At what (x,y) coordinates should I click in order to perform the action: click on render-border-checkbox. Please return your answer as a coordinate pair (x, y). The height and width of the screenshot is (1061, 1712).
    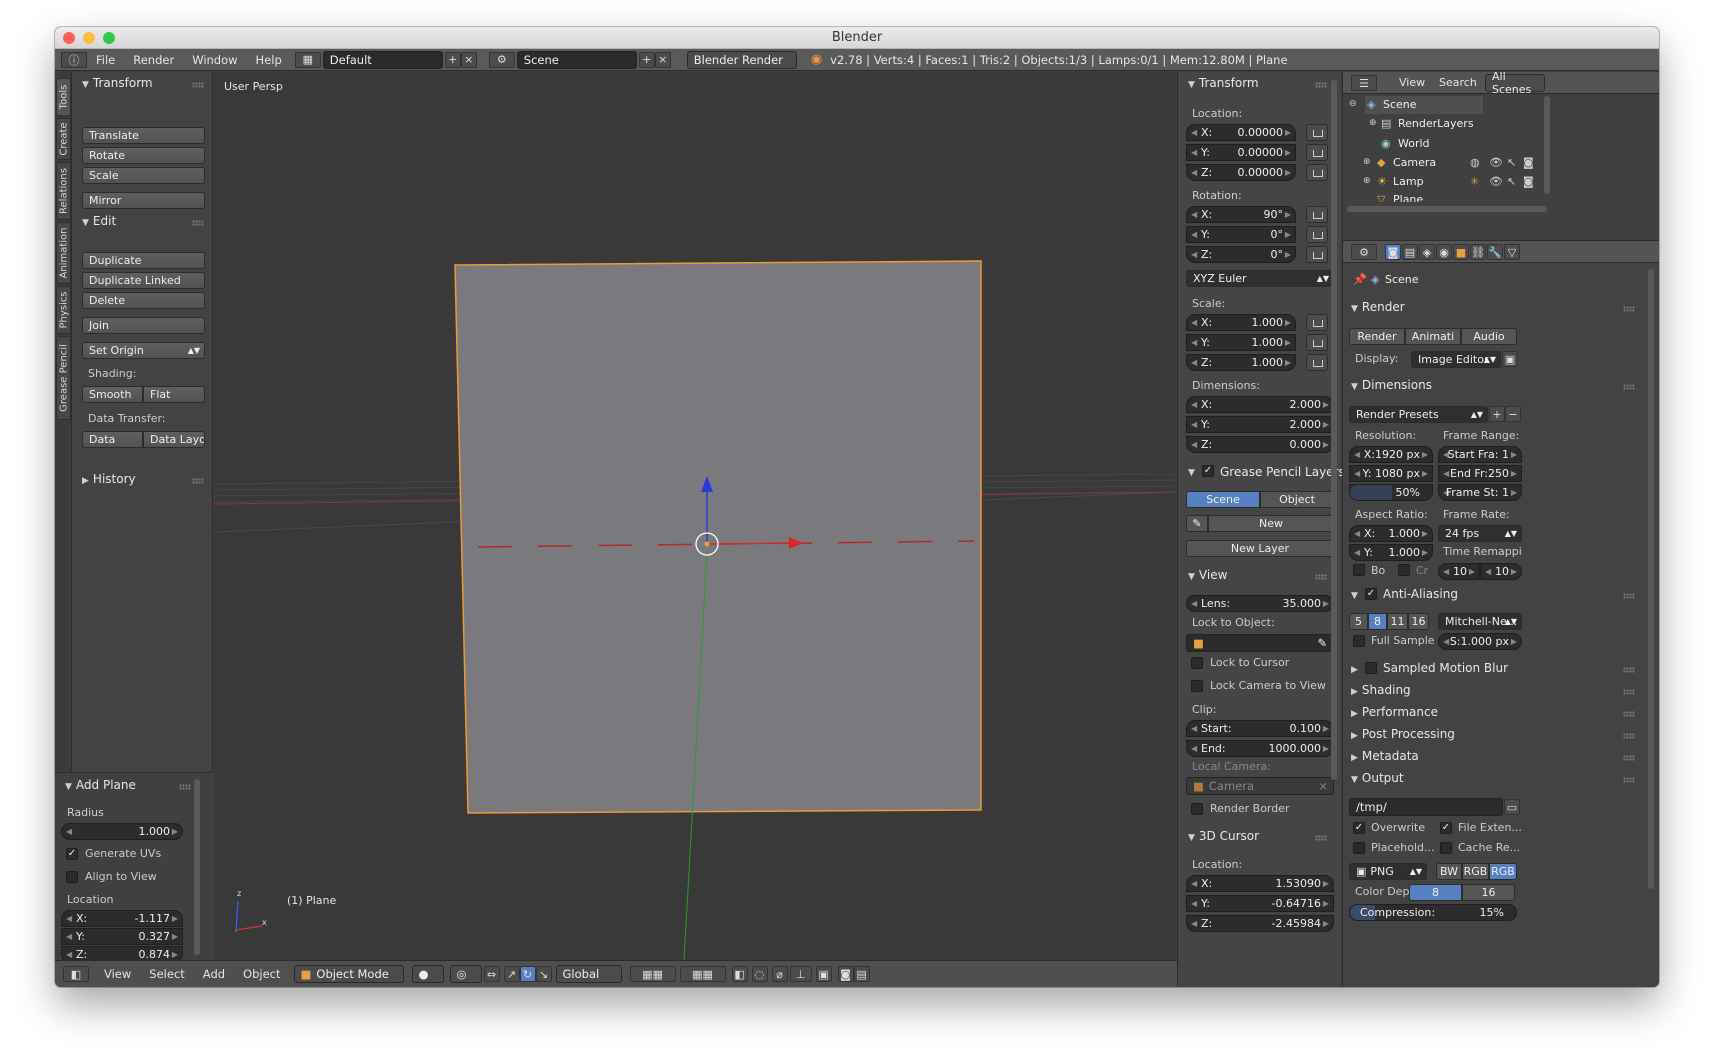
    Looking at the image, I should click on (1197, 809).